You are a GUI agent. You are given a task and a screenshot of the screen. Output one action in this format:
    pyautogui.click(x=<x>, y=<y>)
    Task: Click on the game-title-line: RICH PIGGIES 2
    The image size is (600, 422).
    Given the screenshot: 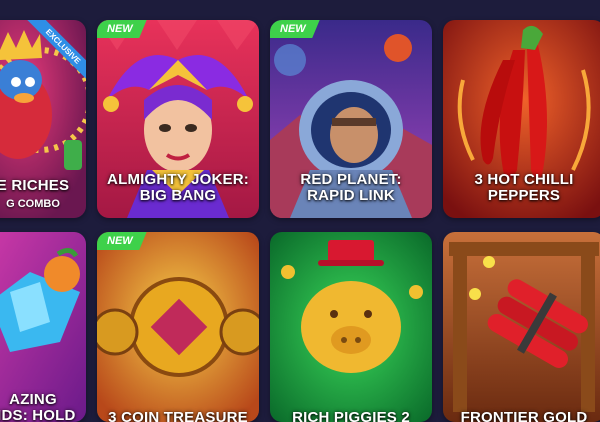 What is the action you would take?
    pyautogui.click(x=351, y=415)
    